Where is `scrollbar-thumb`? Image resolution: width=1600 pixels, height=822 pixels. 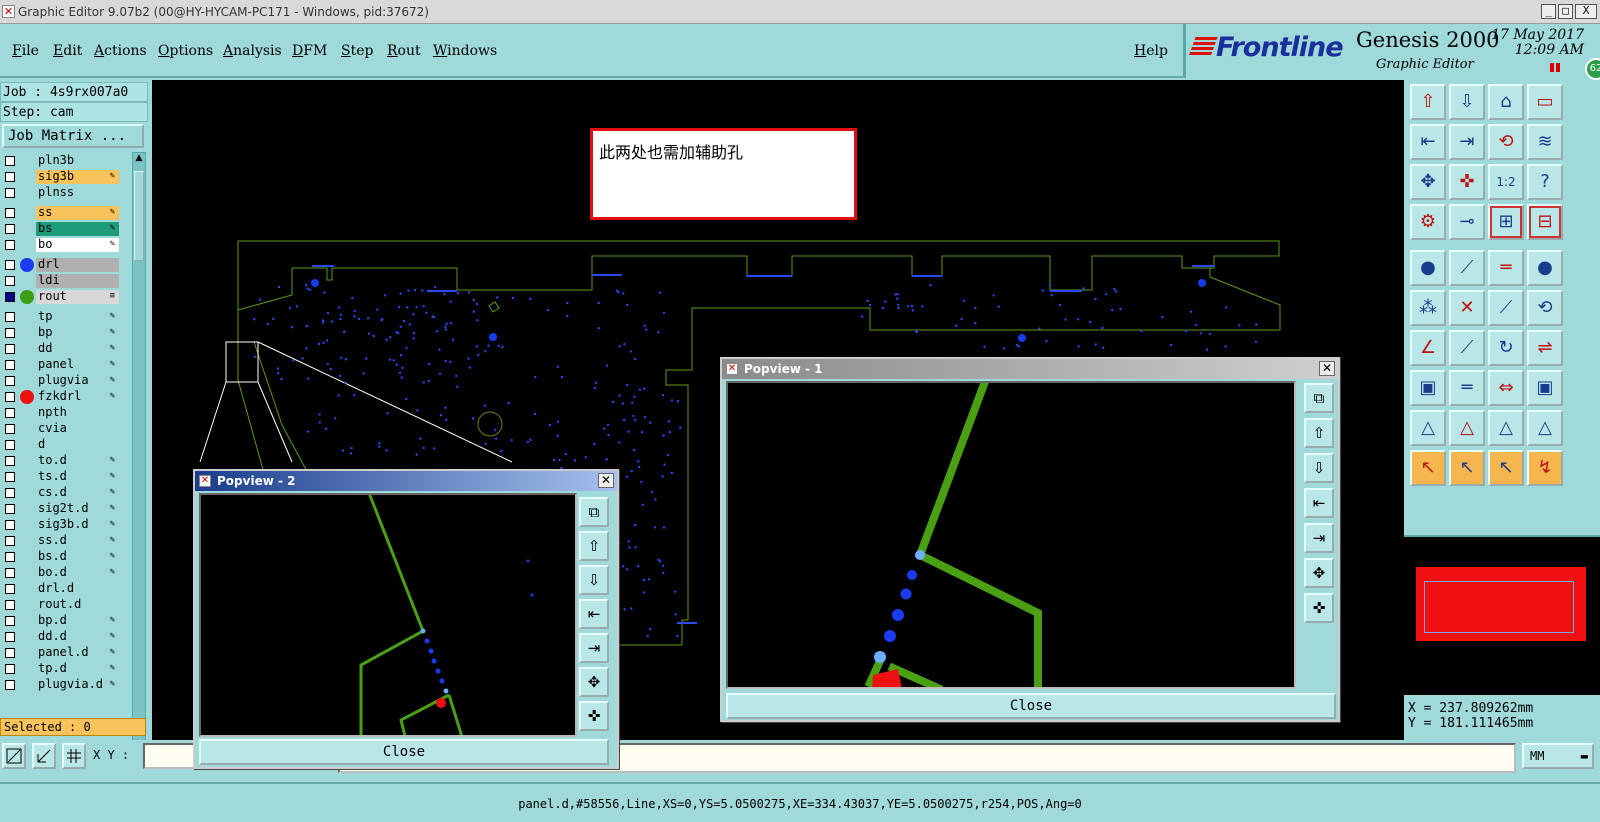
scrollbar-thumb is located at coordinates (139, 216).